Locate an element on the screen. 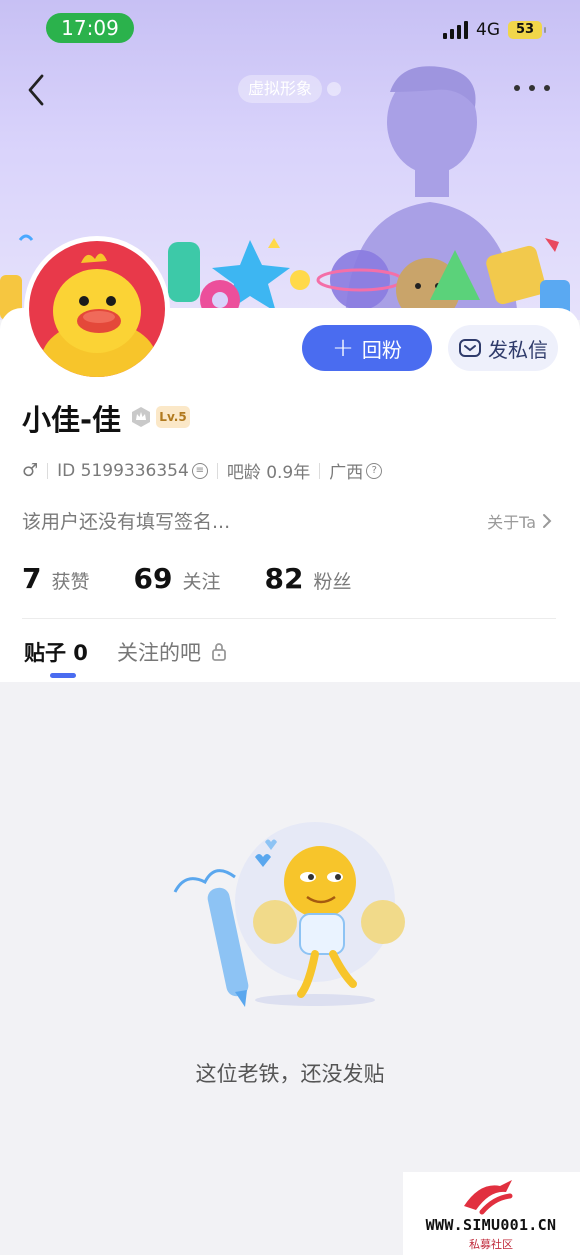  watermark-logo-icon is located at coordinates (488, 1197).